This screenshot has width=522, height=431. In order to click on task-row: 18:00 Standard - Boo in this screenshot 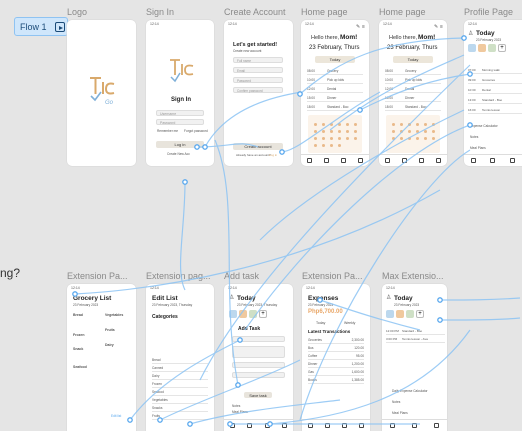, I will do `click(413, 108)`.